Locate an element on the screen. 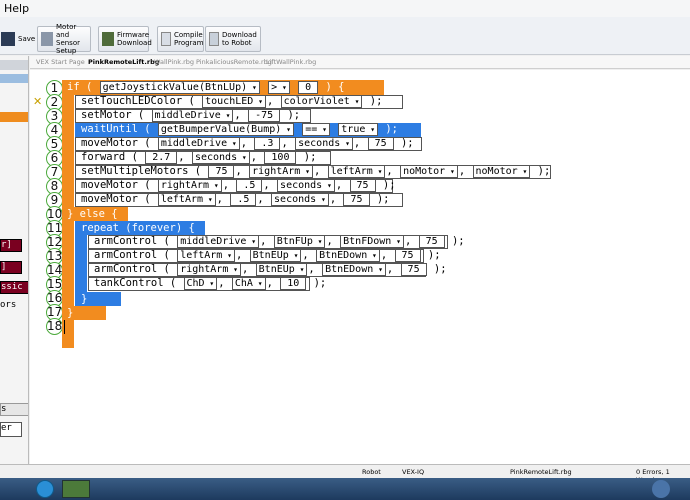 Image resolution: width=690 pixels, height=500 pixels. repeat-close-brace: } is located at coordinates (84, 299).